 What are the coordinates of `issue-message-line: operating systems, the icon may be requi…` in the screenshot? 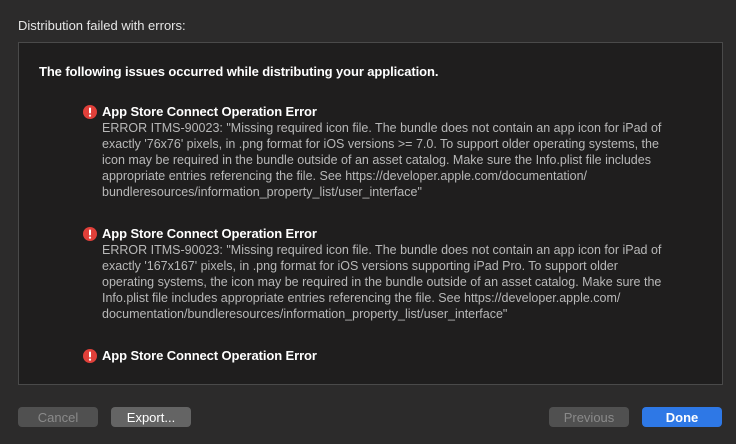 It's located at (382, 282).